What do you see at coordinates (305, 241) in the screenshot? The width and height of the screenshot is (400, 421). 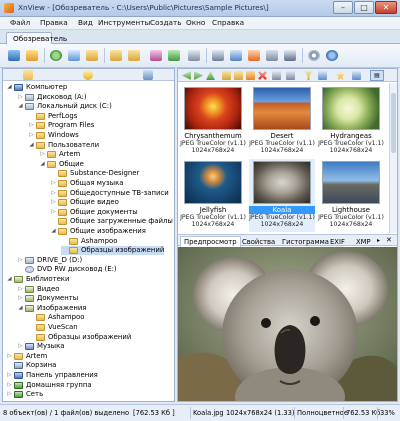 I see `tab-histogram: Гистограмма` at bounding box center [305, 241].